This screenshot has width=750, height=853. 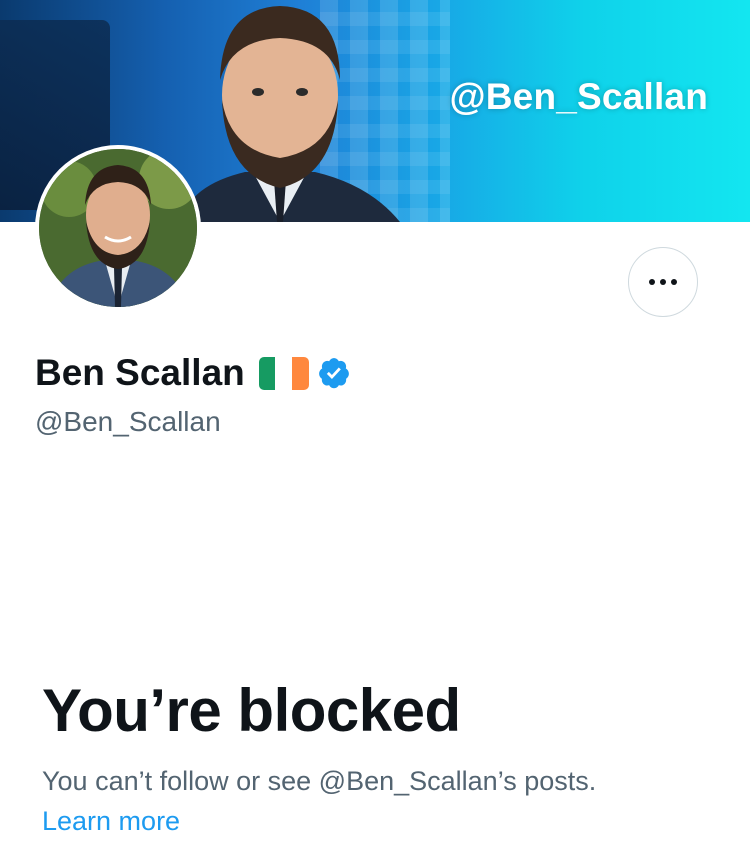 I want to click on profile-name-row: Ben Scallan, so click(x=193, y=373).